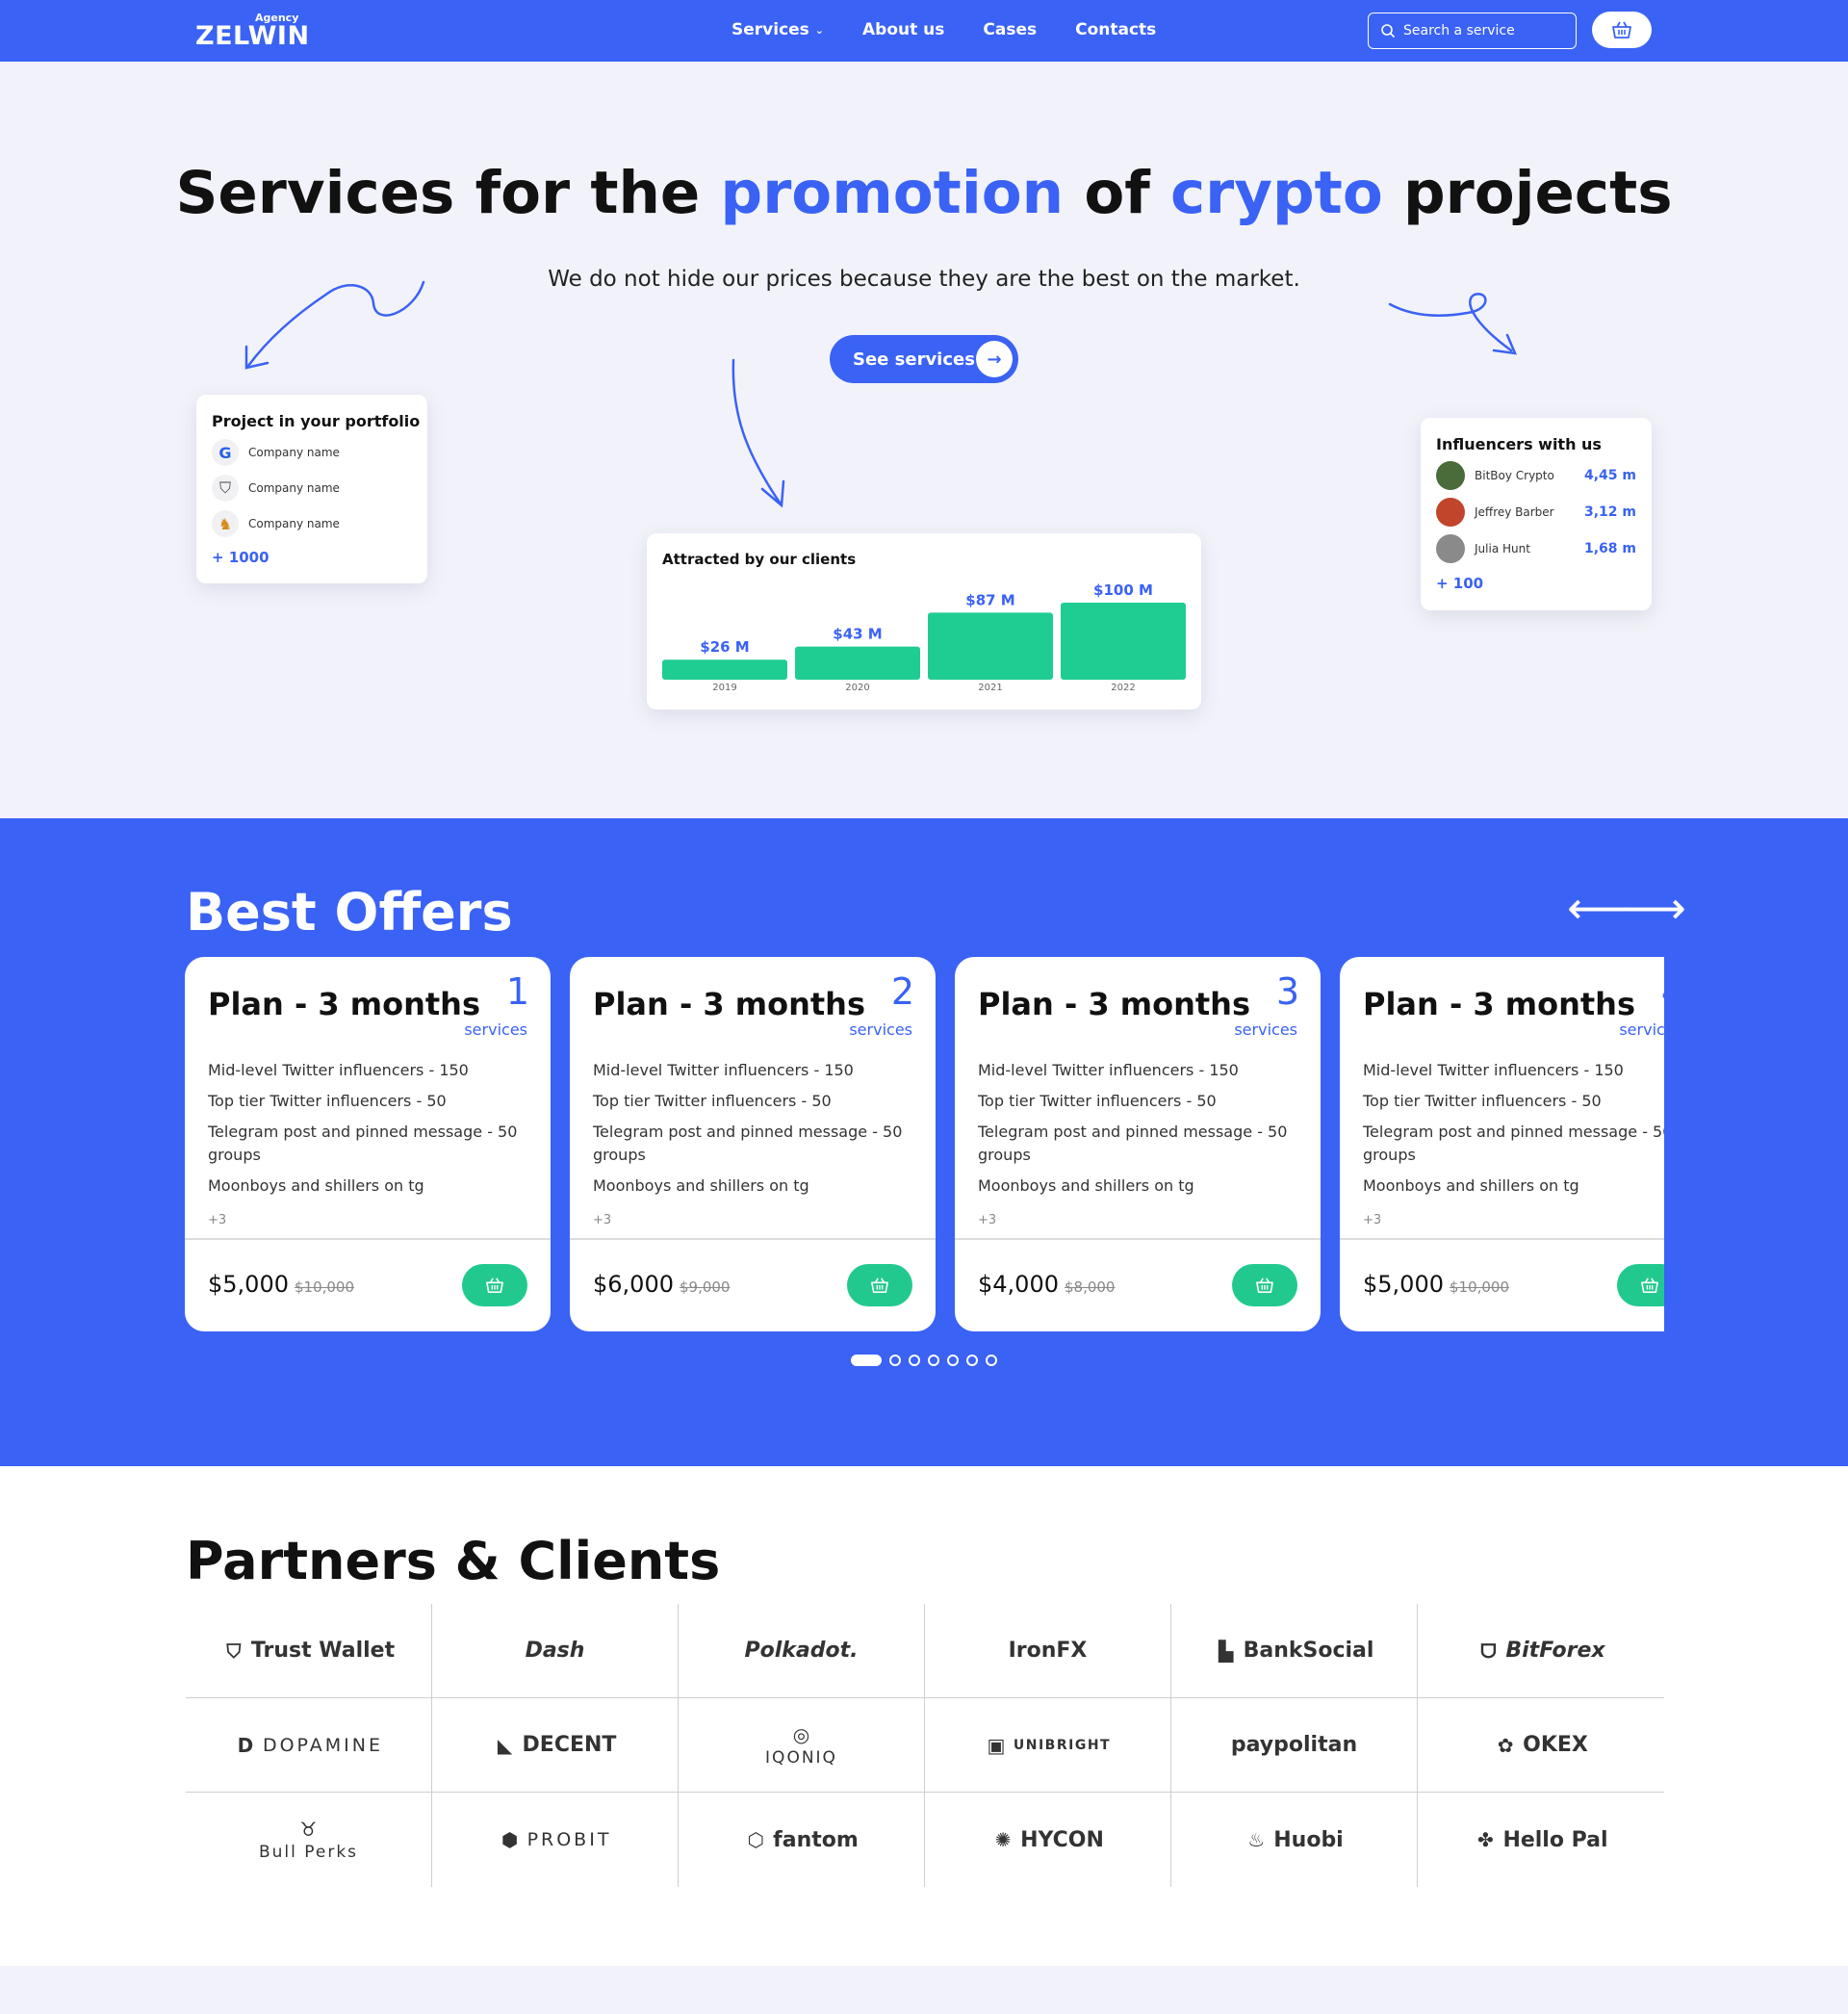  What do you see at coordinates (245, 1745) in the screenshot?
I see `partner-logo-icon: D` at bounding box center [245, 1745].